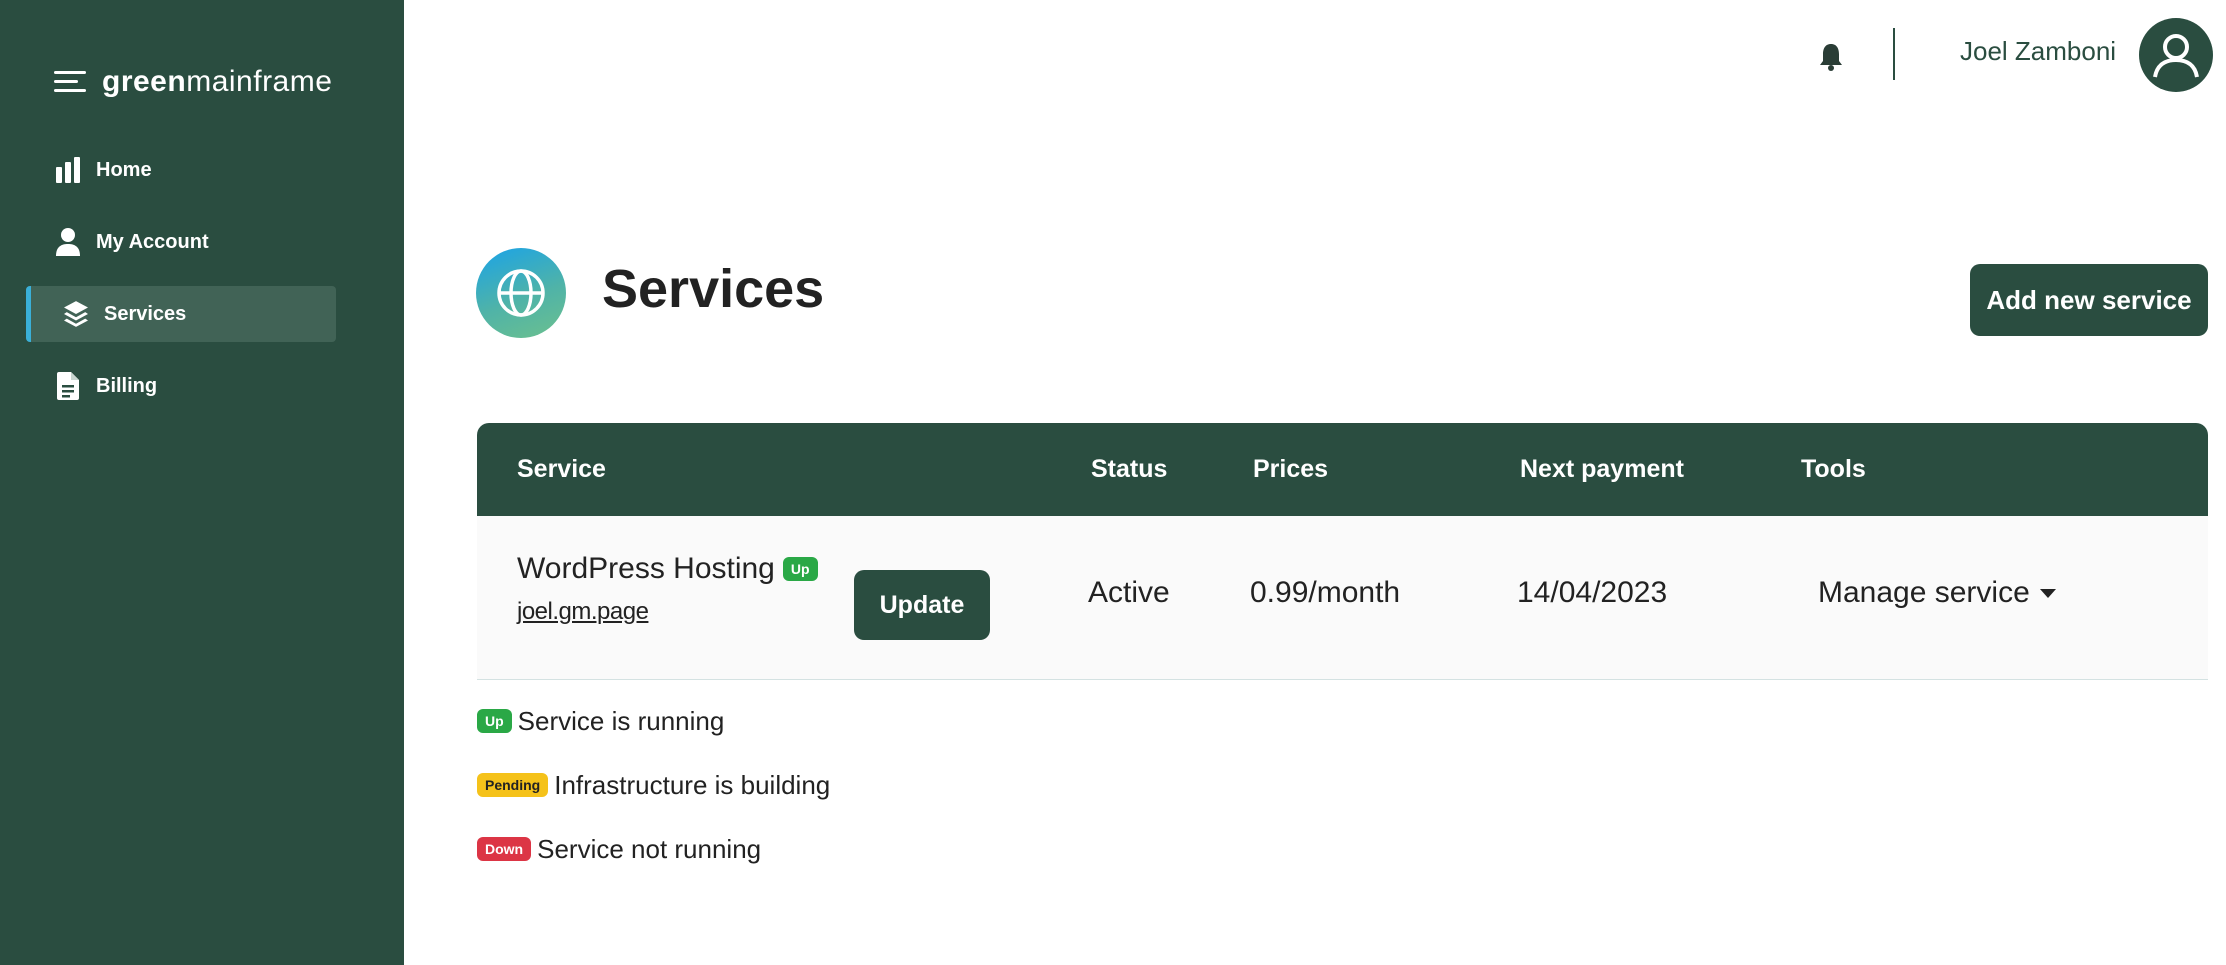  Describe the element at coordinates (504, 849) in the screenshot. I see `status-badge-down: Down` at that location.